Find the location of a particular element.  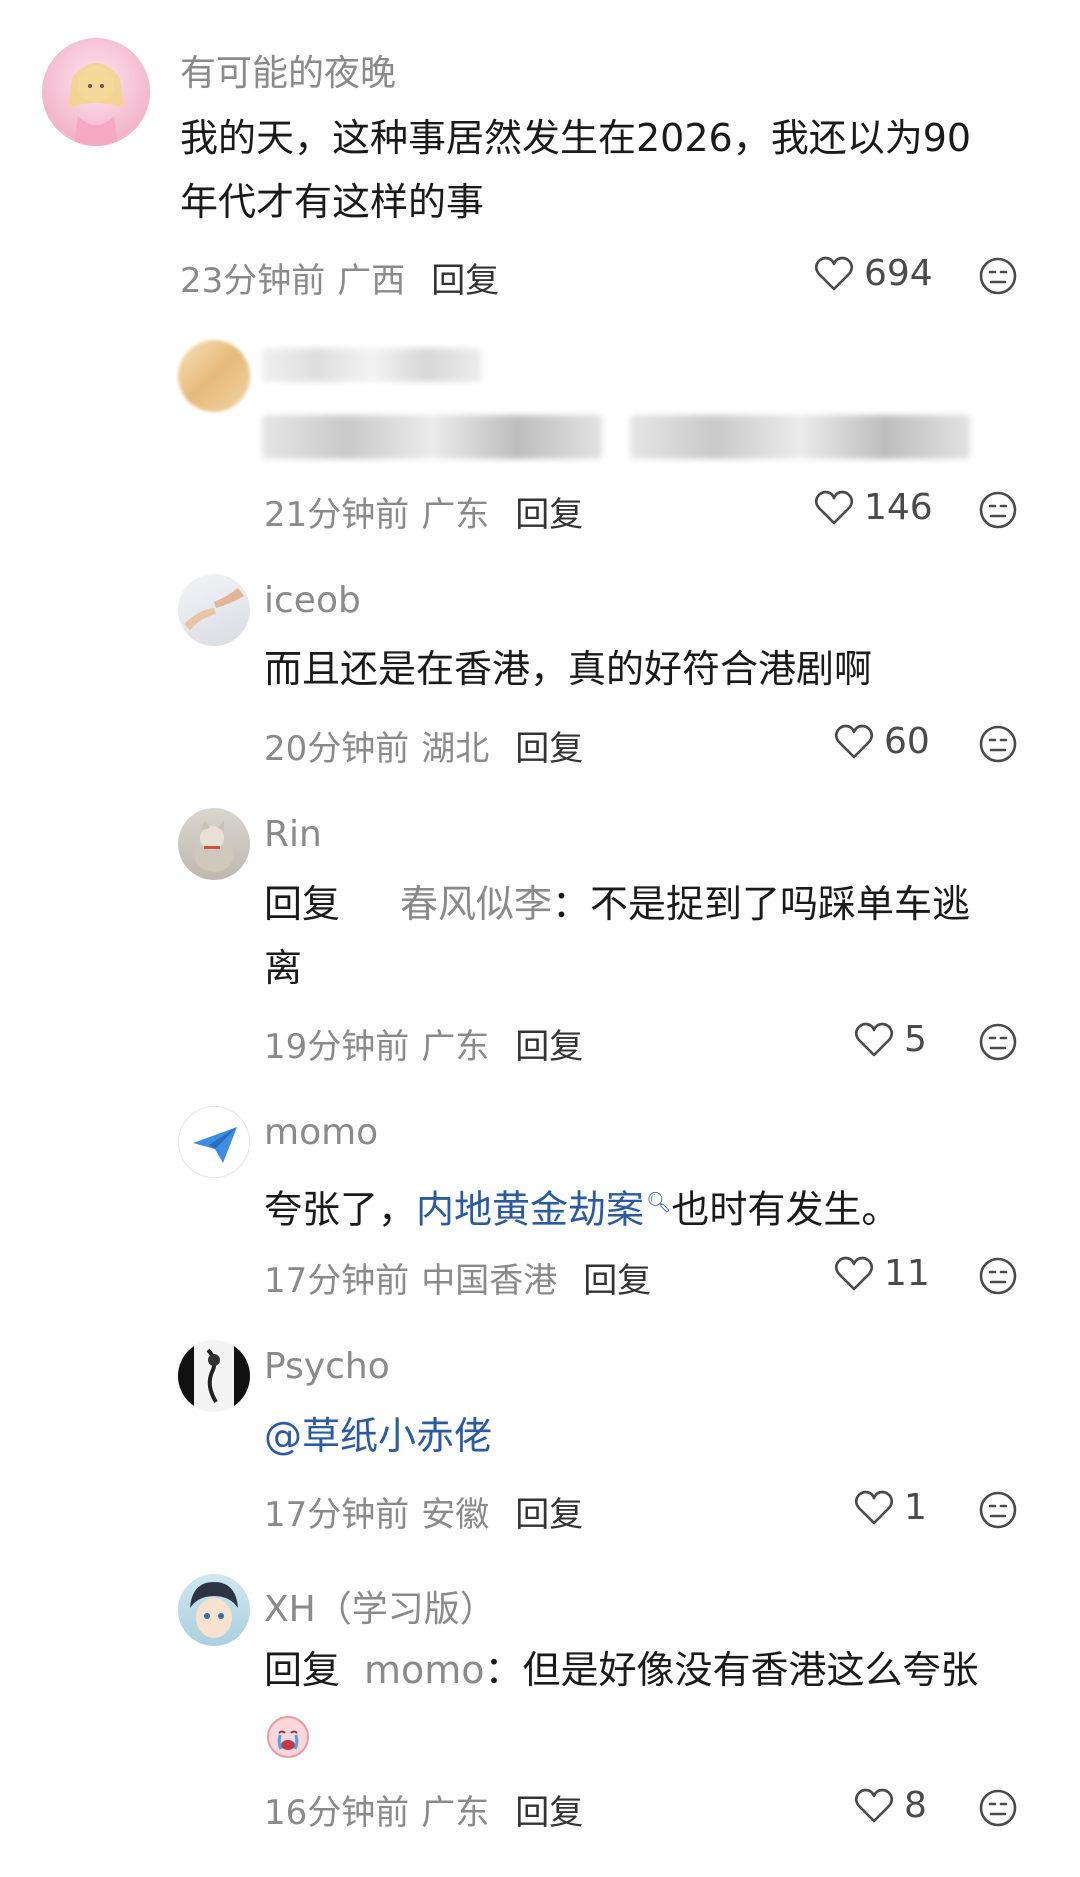

comment-meta: 16分钟前 广东 回复 is located at coordinates (423, 1809).